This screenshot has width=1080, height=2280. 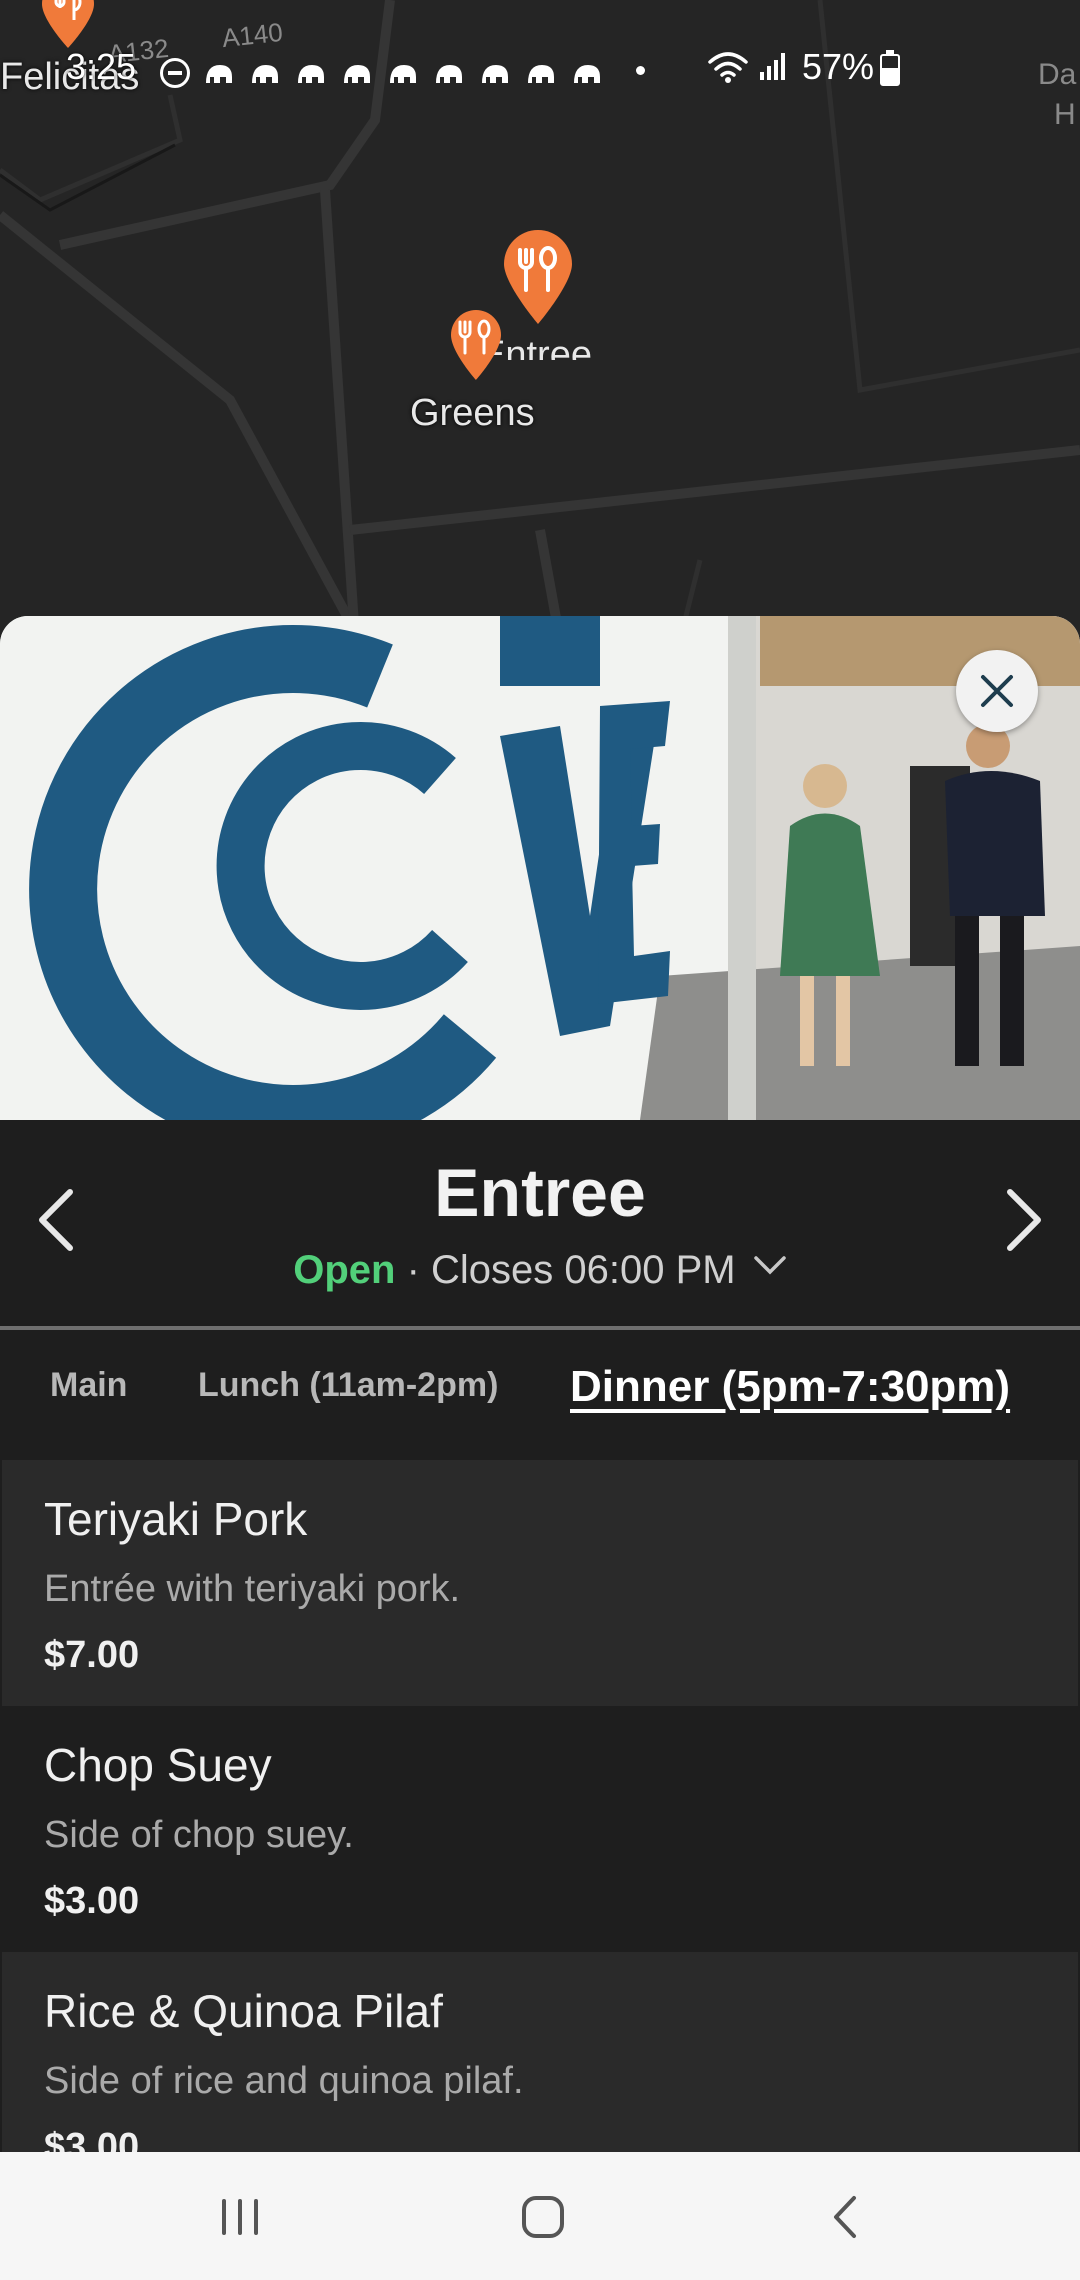 What do you see at coordinates (790, 1387) in the screenshot?
I see `tab-dinner: Dinner (5pm-7:30pm)` at bounding box center [790, 1387].